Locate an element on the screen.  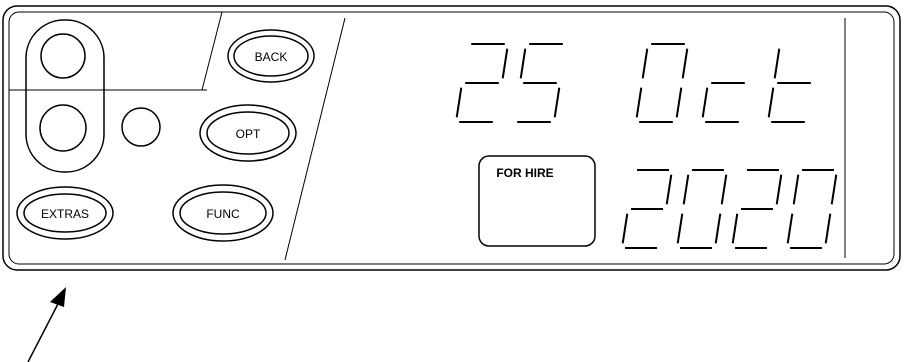
opt-button: OPT is located at coordinates (248, 133).